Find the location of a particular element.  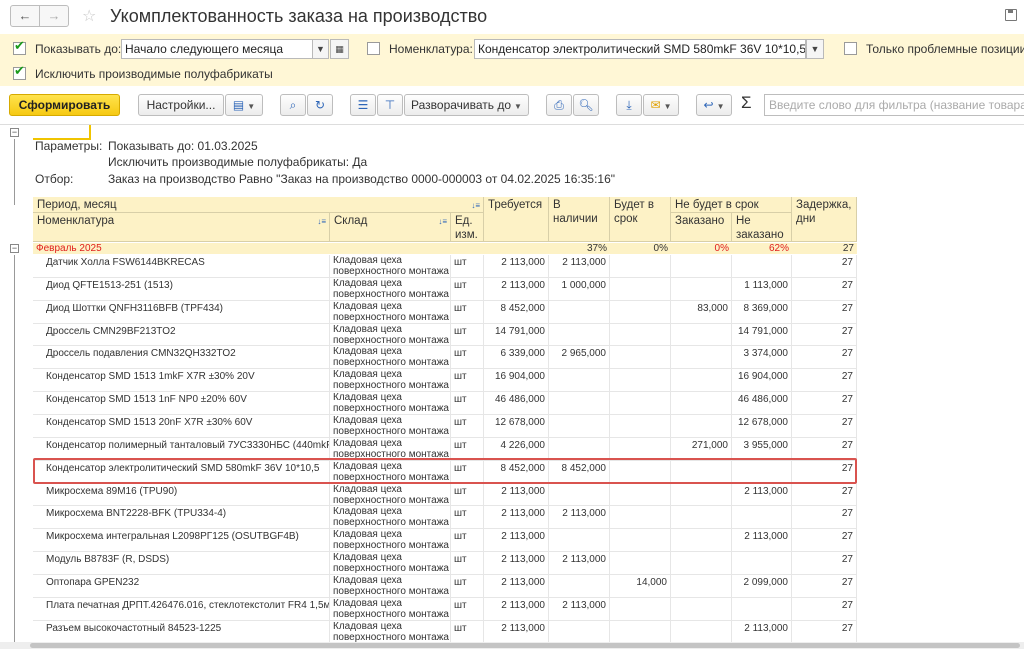

nomenclature-cell: Дроссель CMN29BF213TO2 is located at coordinates (181, 335).